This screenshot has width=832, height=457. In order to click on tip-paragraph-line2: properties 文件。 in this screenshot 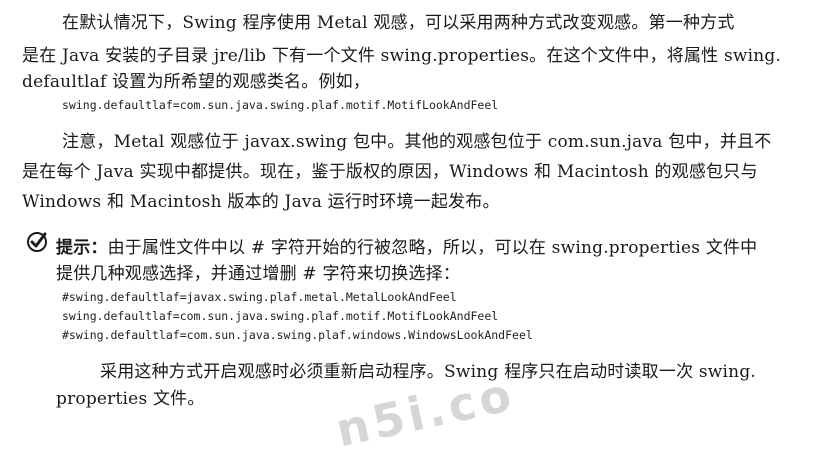, I will do `click(130, 399)`.